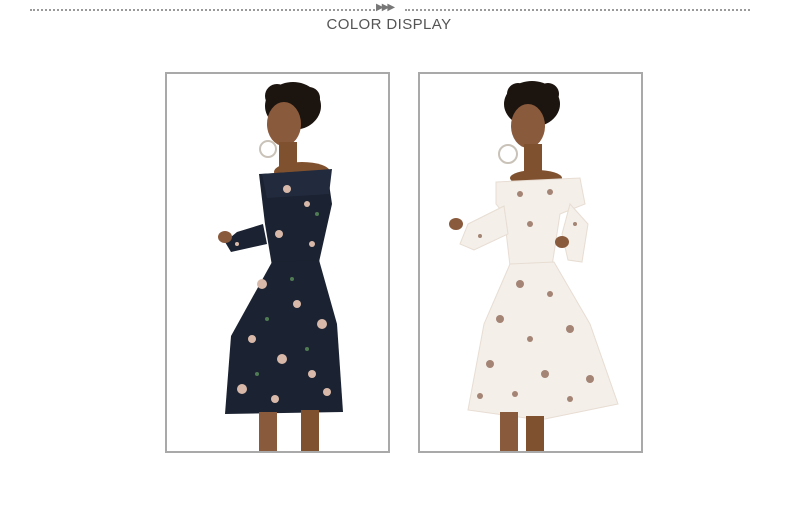  Describe the element at coordinates (389, 24) in the screenshot. I see `section-title: COLOR DISPLAY` at that location.